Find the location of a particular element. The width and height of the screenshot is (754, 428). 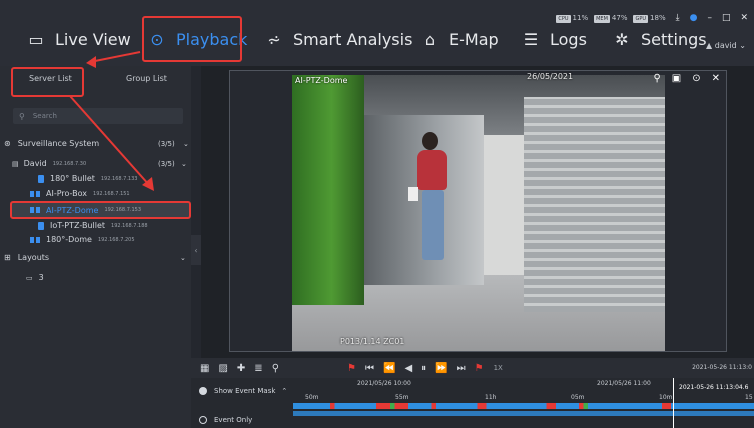

server-count: (3/5) is located at coordinates (166, 163).